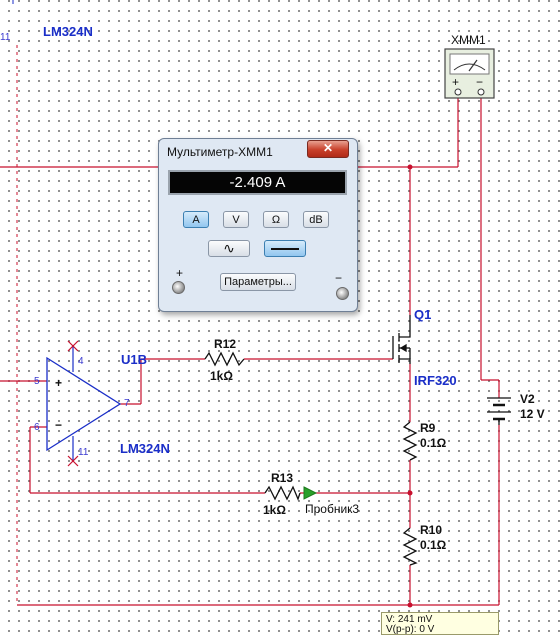 Image resolution: width=560 pixels, height=635 pixels. I want to click on r13-resistor, so click(282, 493).